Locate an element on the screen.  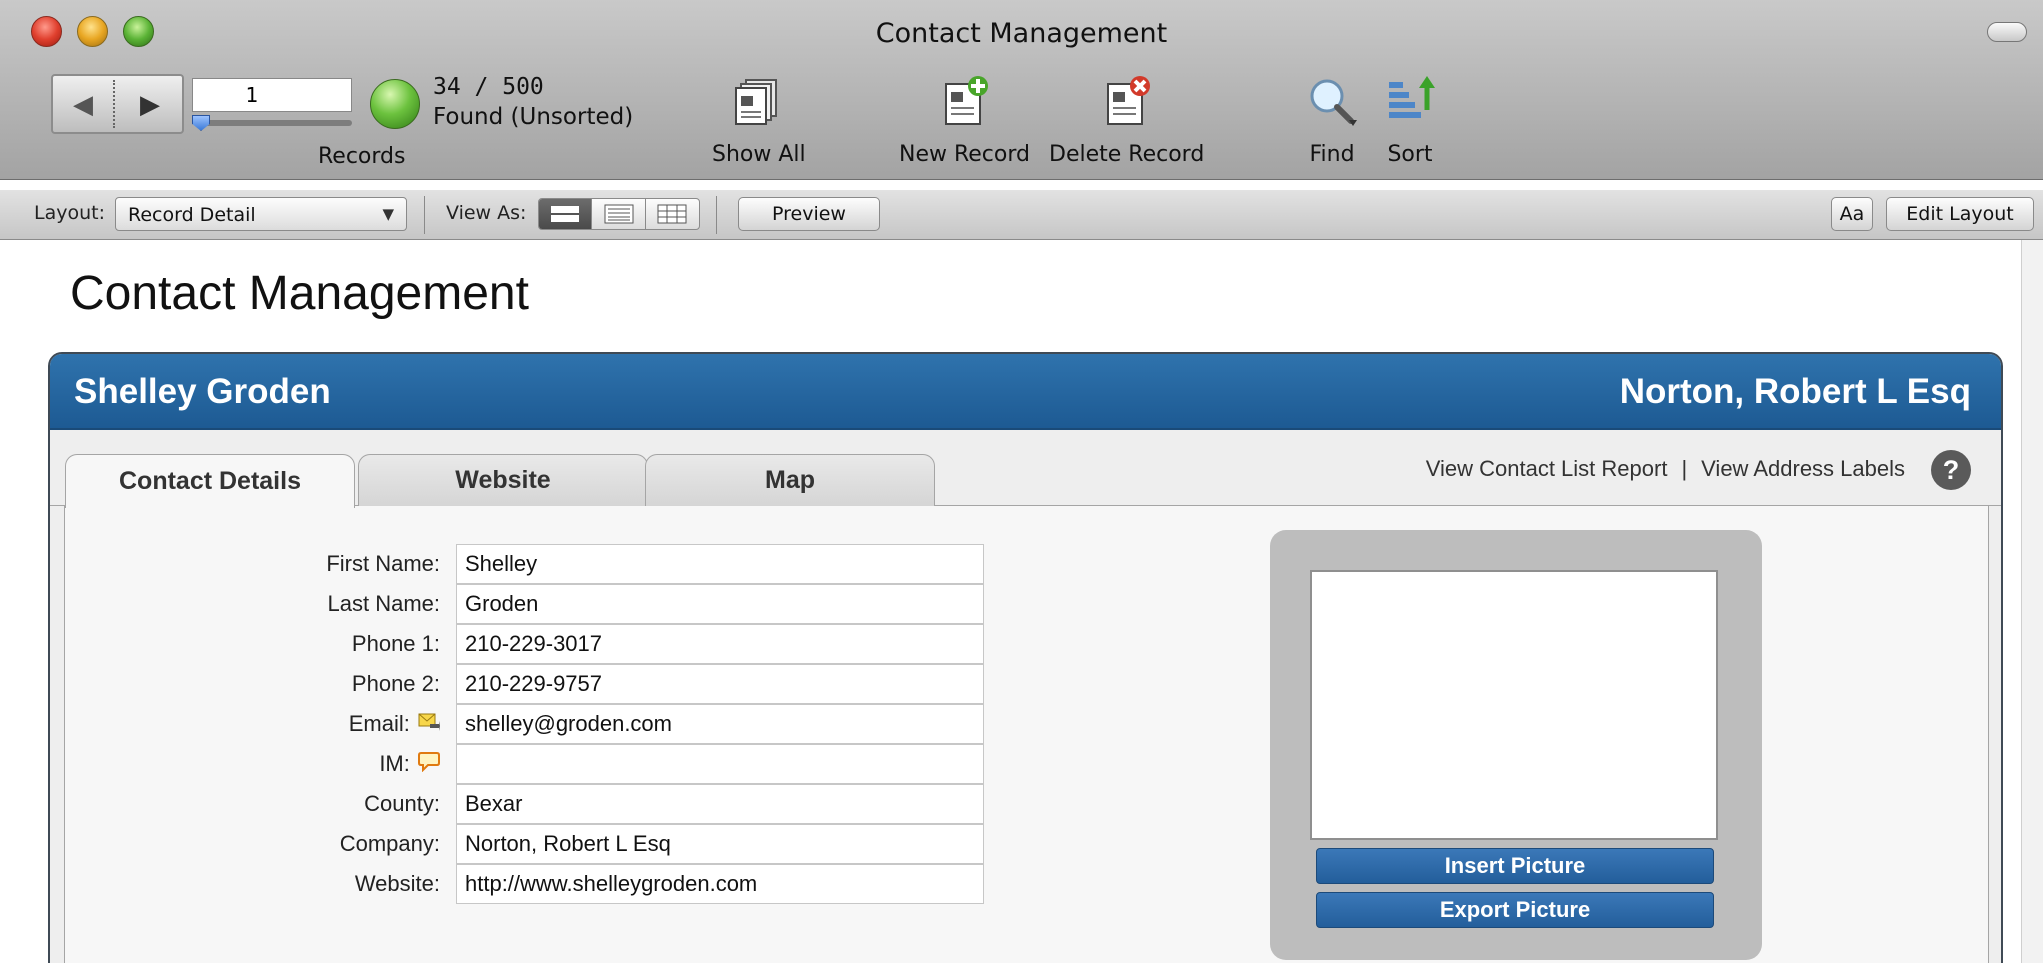
page-title: Contact Management is located at coordinates (299, 293).